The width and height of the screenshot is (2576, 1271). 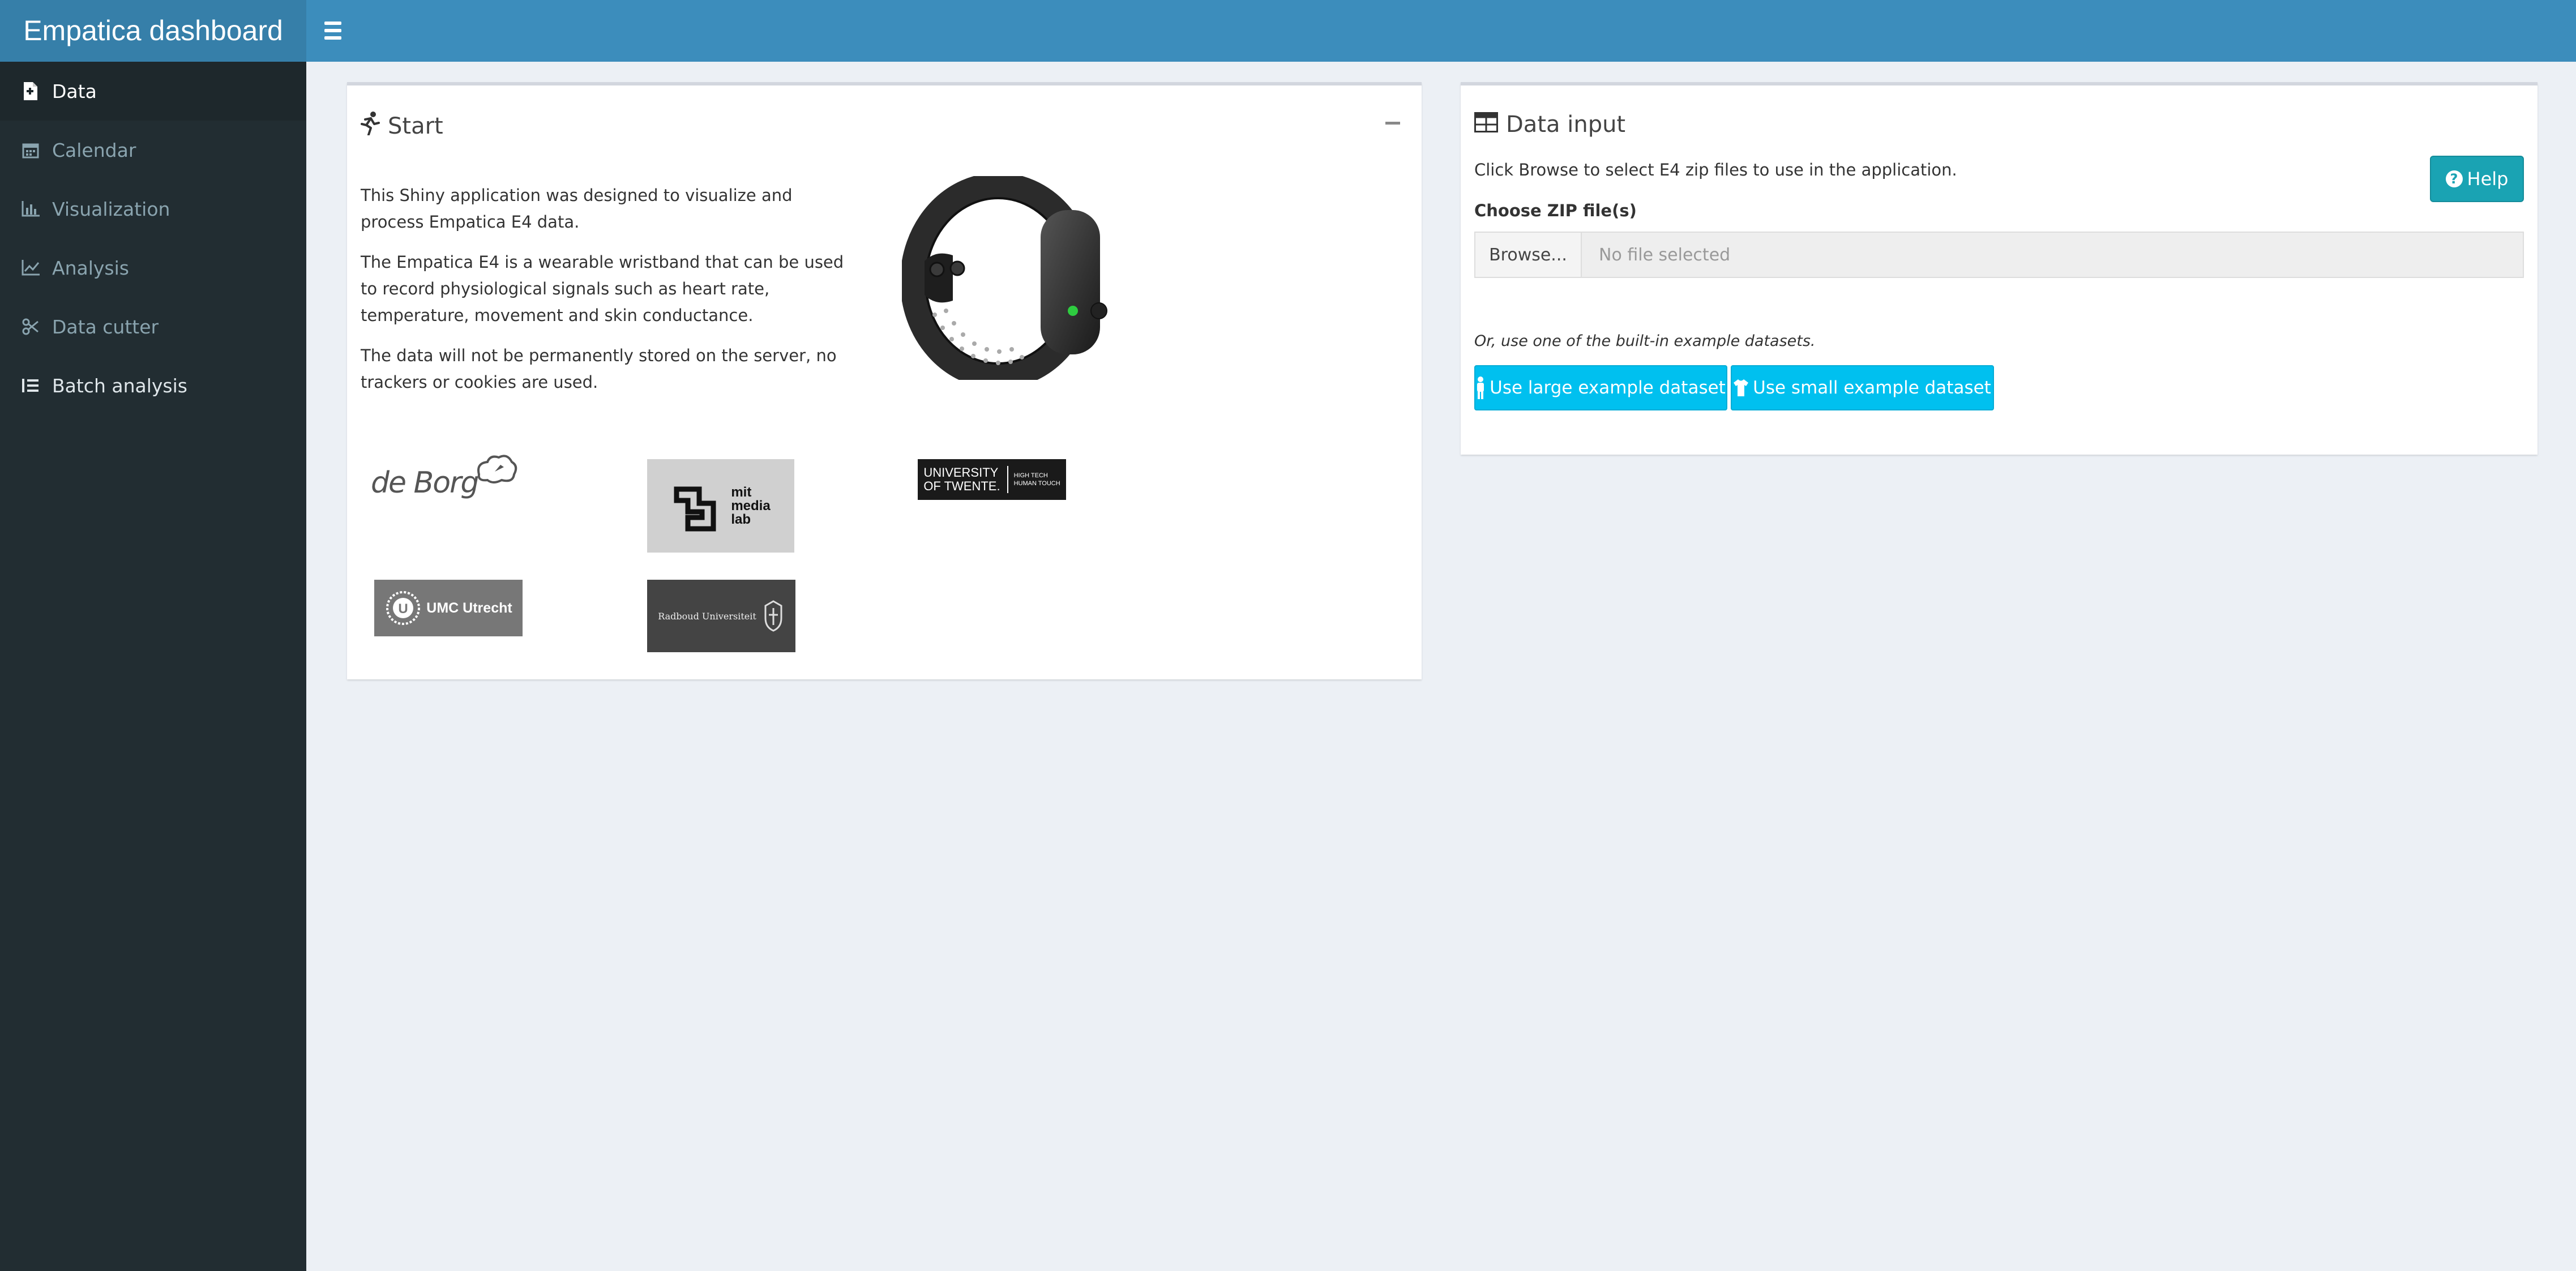 I want to click on use-small-example-button: Use small example dataset, so click(x=1862, y=387).